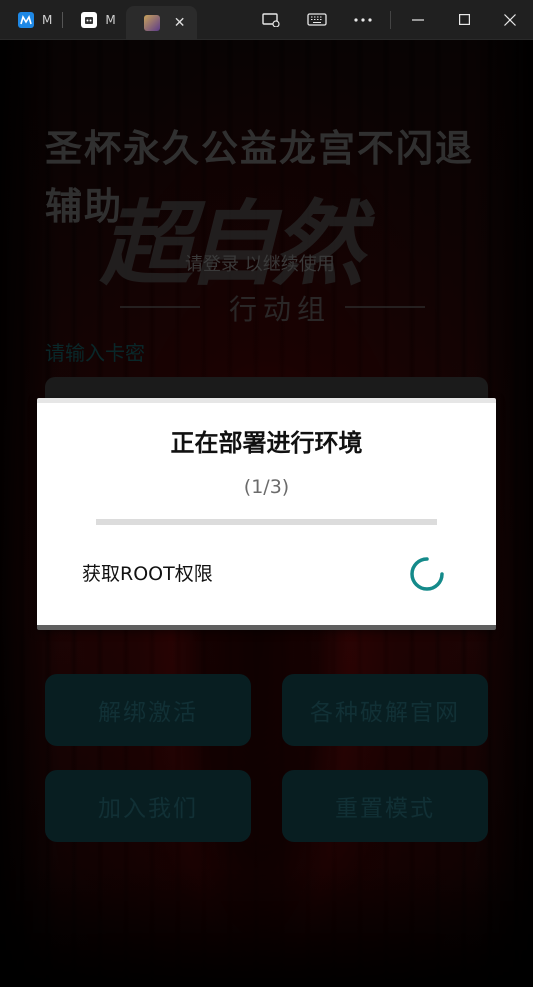 This screenshot has height=987, width=533. I want to click on browser-tab-1: M, so click(31, 20).